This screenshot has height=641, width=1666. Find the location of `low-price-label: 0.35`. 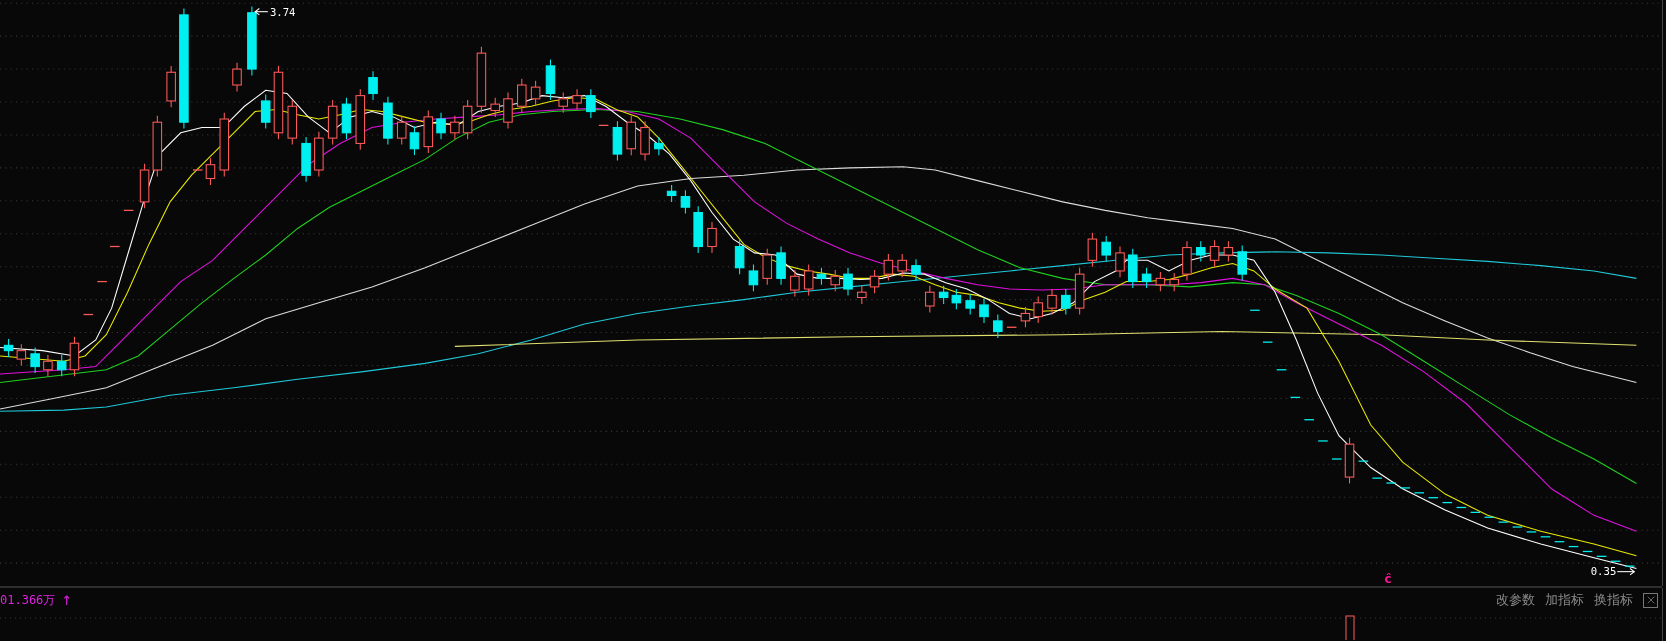

low-price-label: 0.35 is located at coordinates (1603, 571).